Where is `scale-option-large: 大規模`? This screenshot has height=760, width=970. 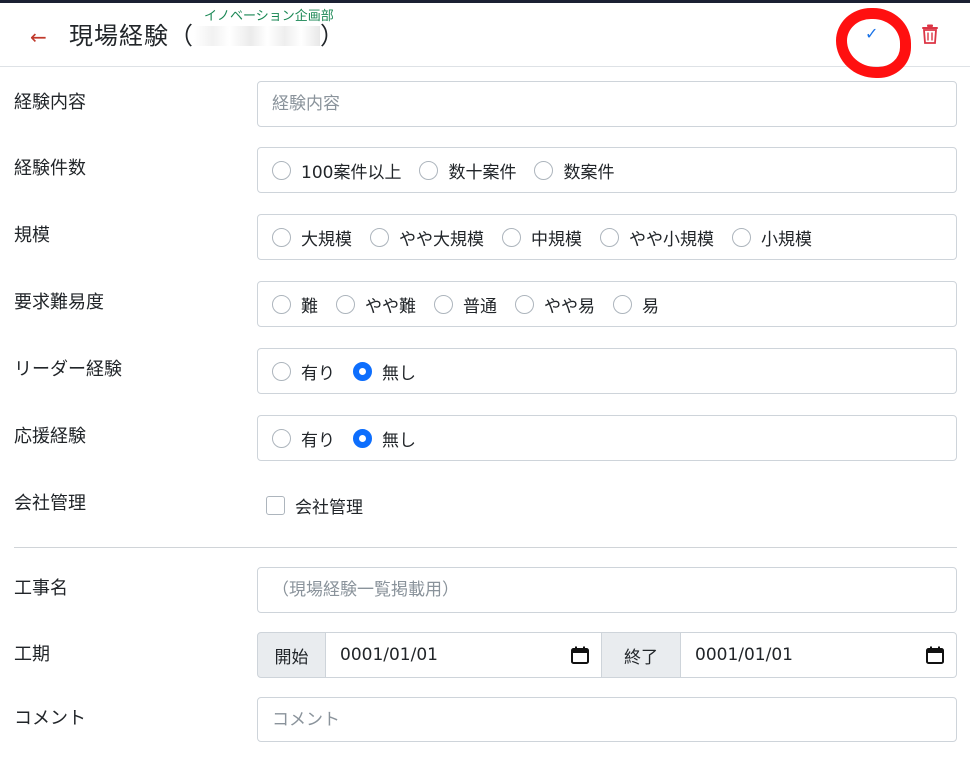 scale-option-large: 大規模 is located at coordinates (312, 237).